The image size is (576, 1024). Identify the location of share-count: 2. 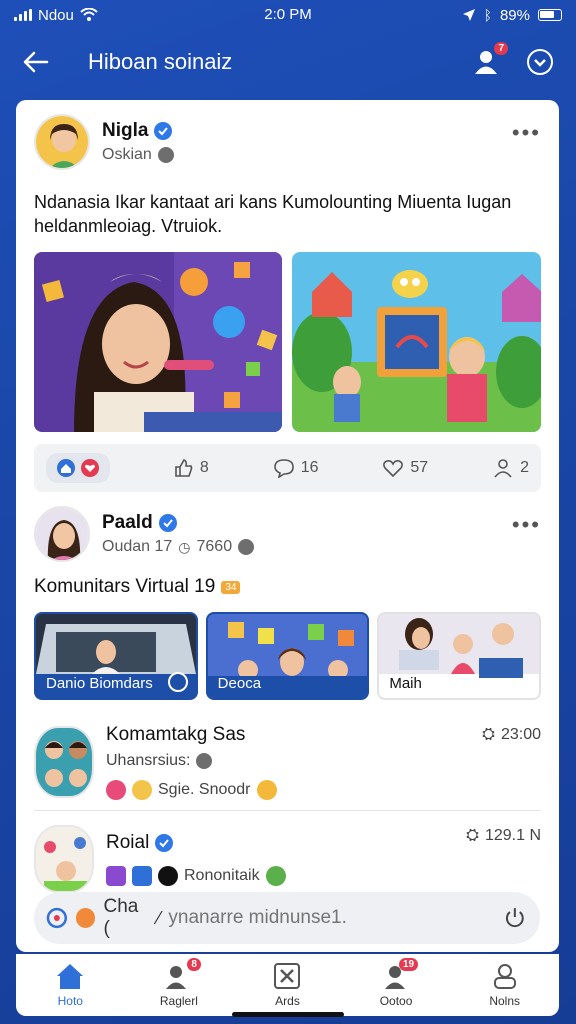
(524, 467).